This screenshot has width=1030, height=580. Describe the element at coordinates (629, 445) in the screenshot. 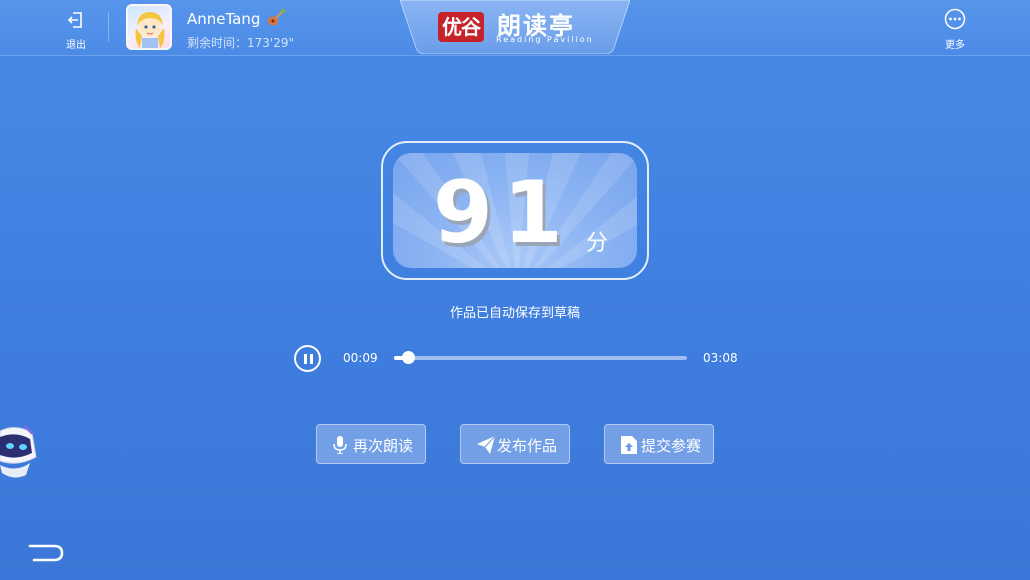

I see `upload-file-icon` at that location.